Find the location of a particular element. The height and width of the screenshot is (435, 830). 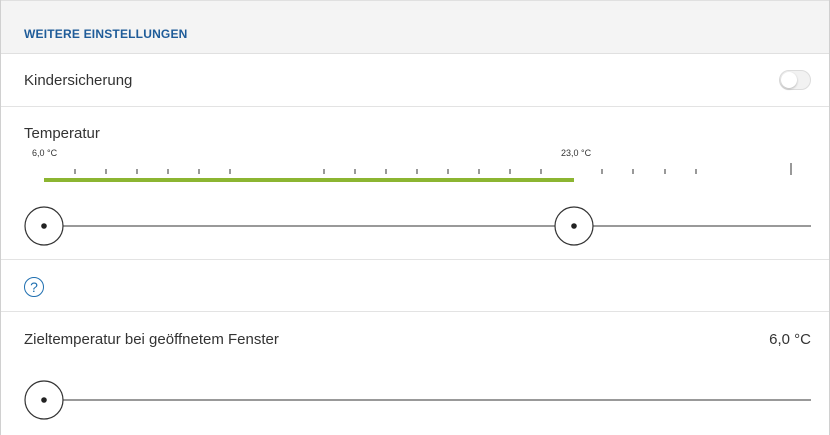

temperature-ticks is located at coordinates (433, 169).